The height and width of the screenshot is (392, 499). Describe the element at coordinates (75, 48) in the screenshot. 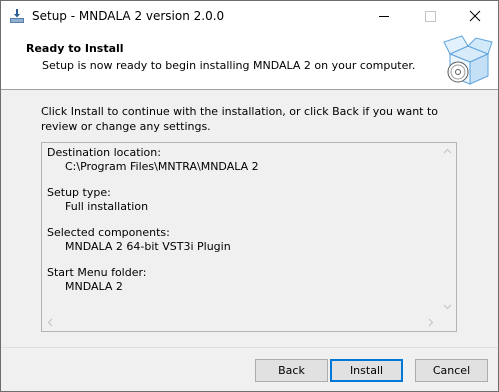

I see `page-title: Ready to Install` at that location.